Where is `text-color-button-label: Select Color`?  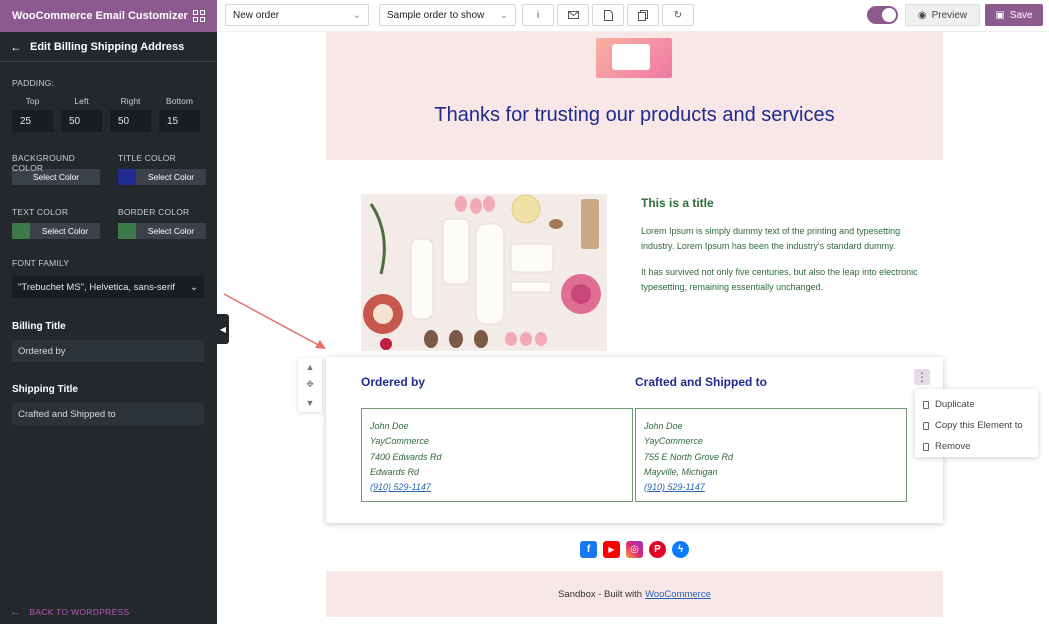
text-color-button-label: Select Color is located at coordinates (65, 231).